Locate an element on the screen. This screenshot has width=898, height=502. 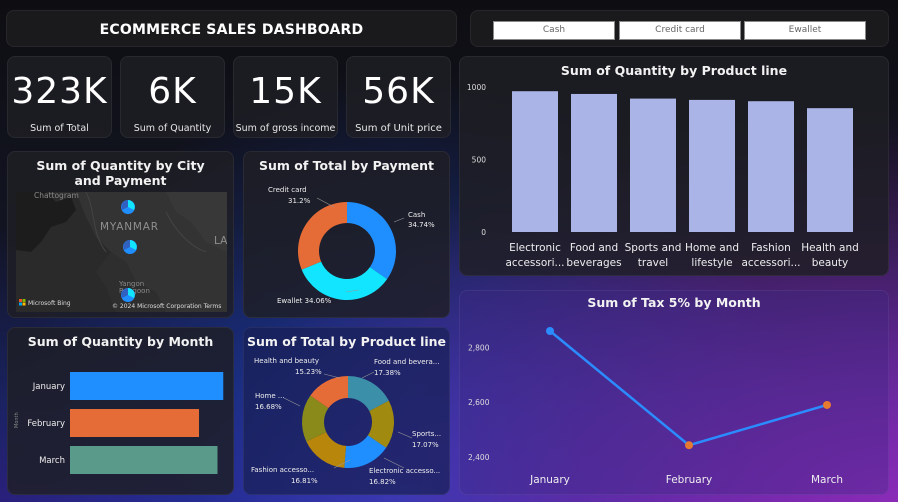
donut-label-cash-value: 34.74% is located at coordinates (421, 225).